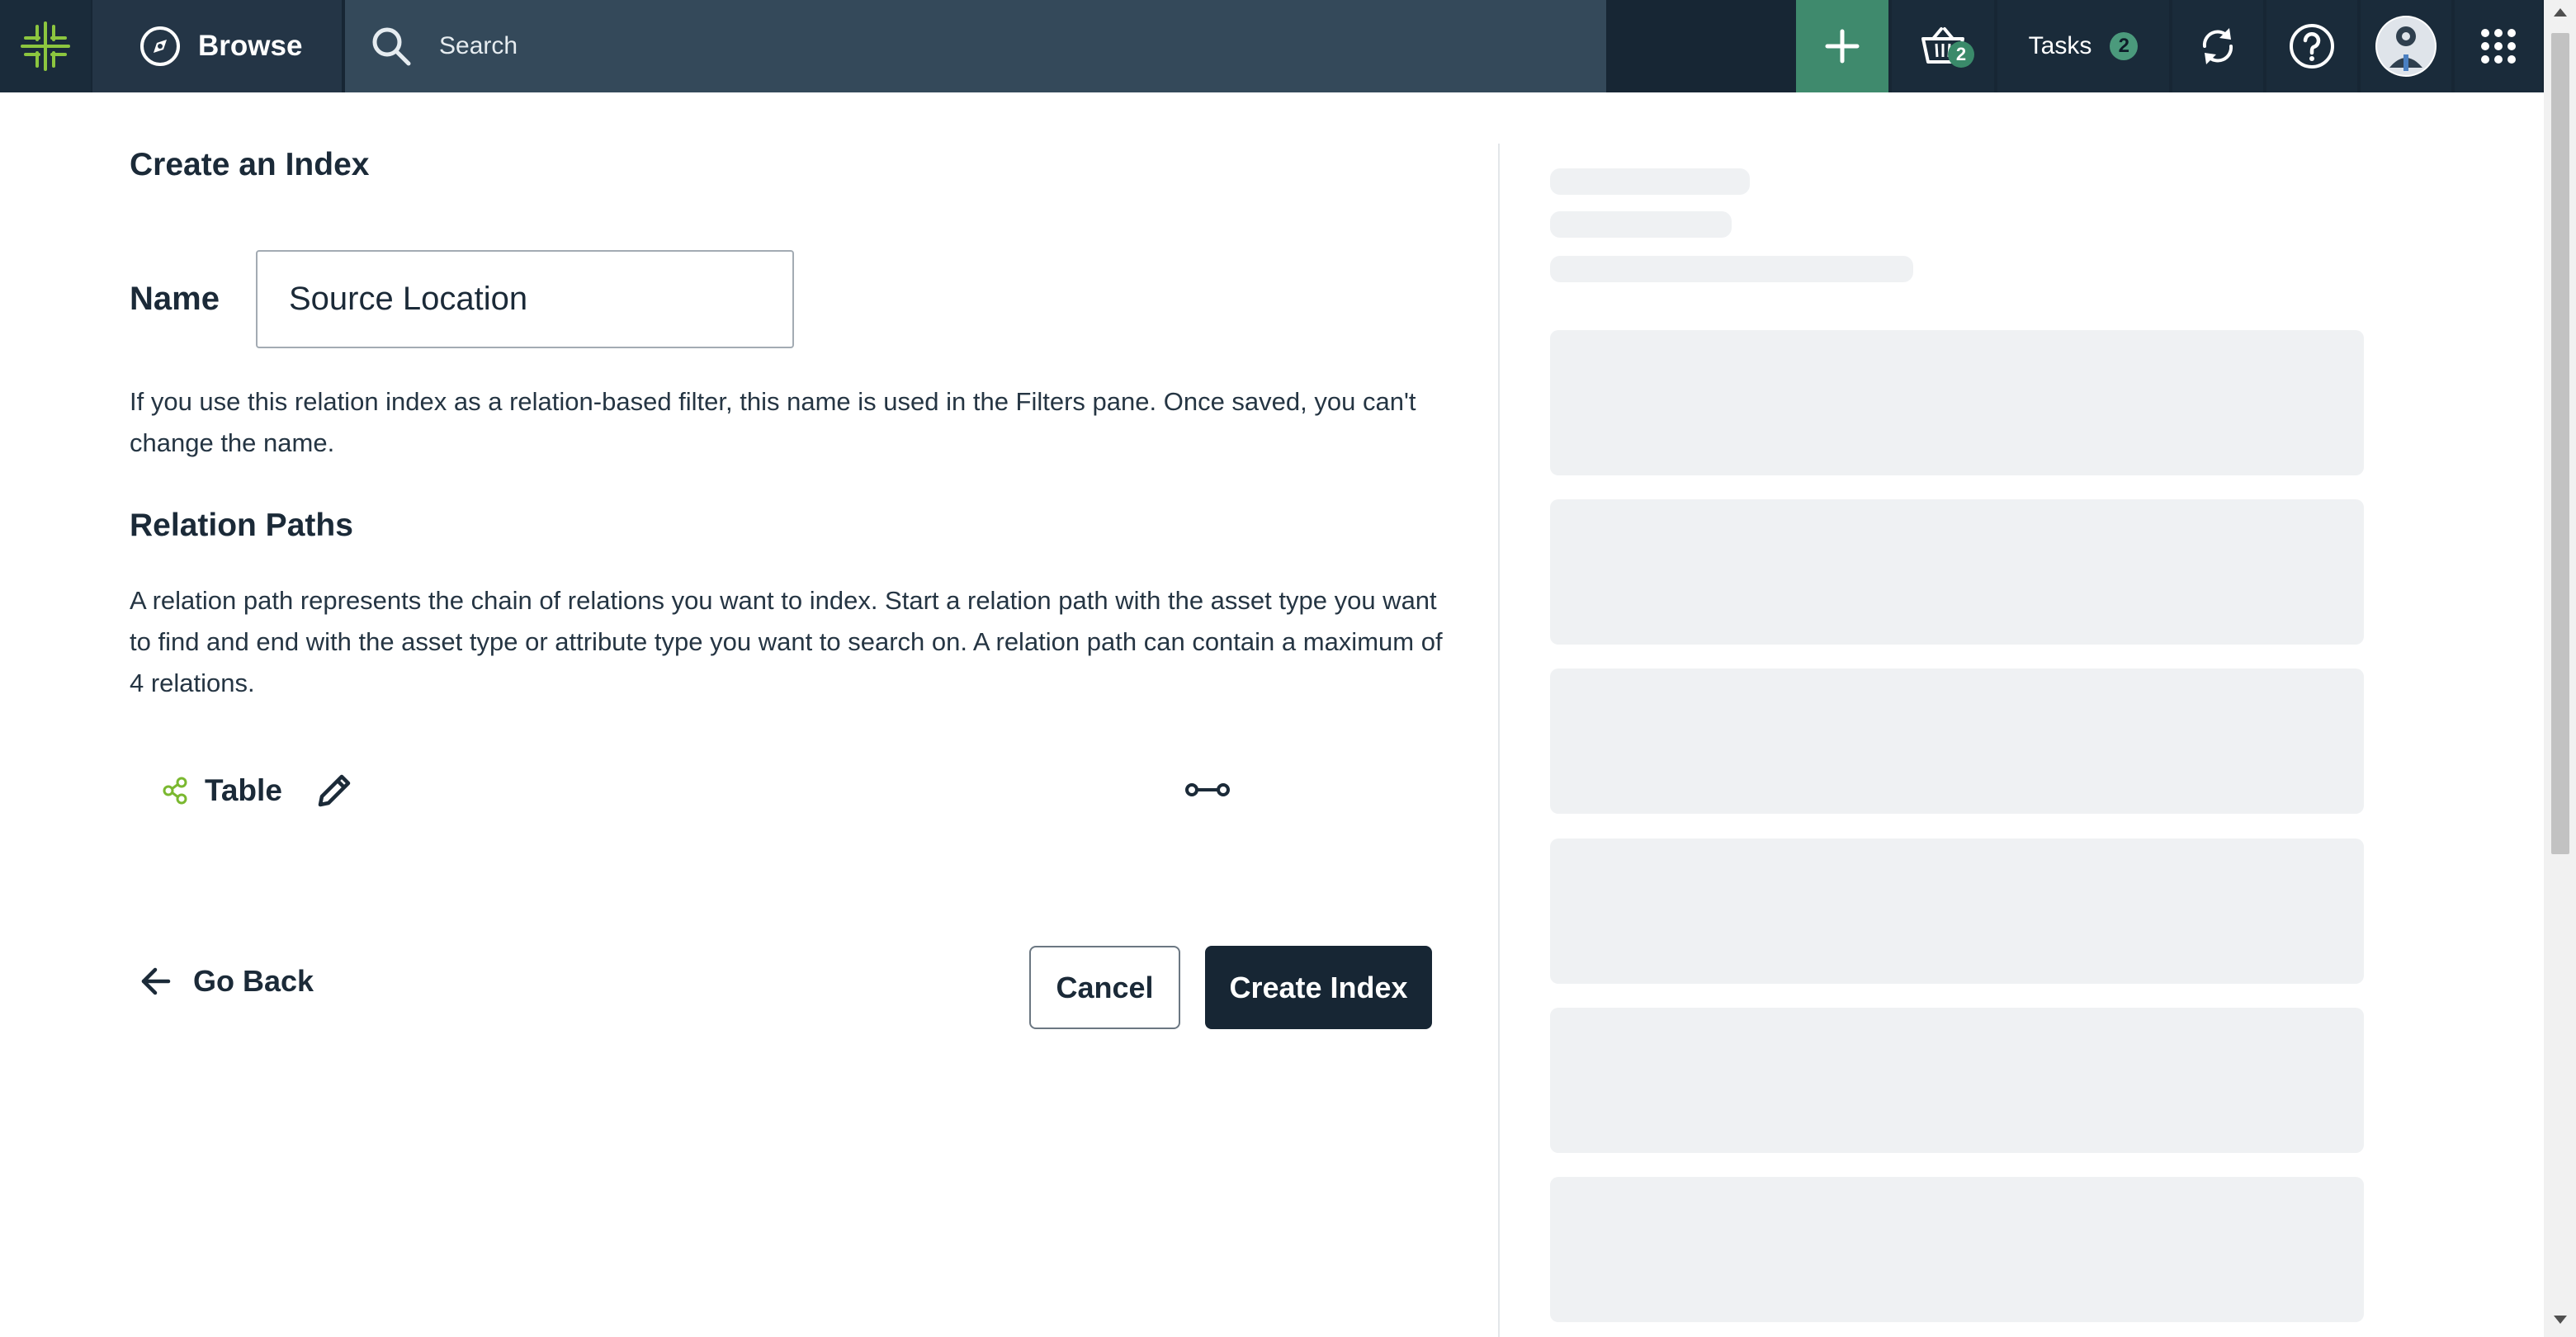  I want to click on relation-path-start: Table, so click(259, 790).